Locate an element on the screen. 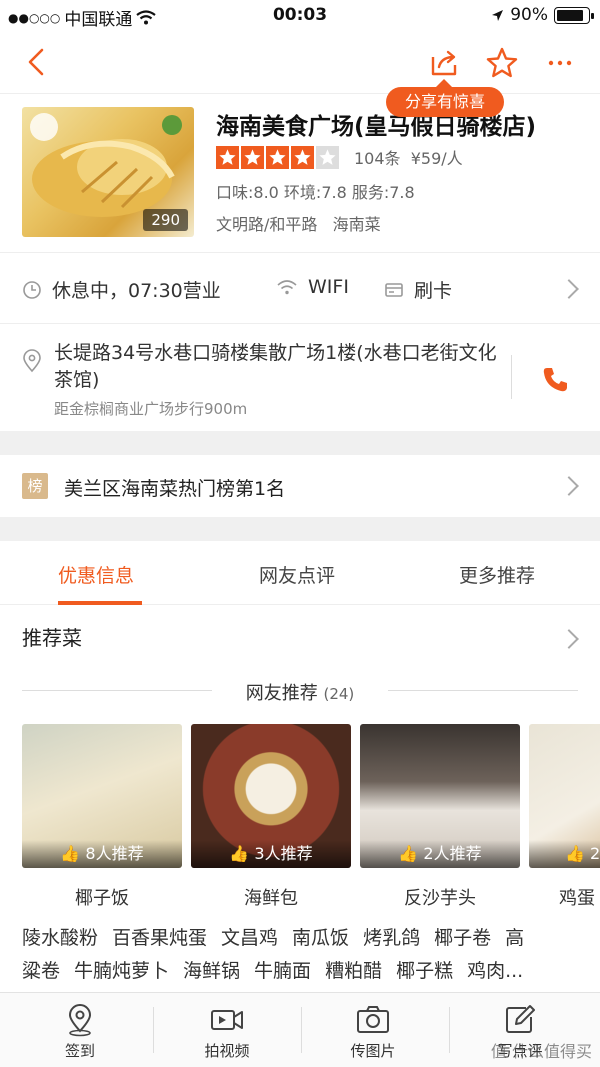 This screenshot has width=600, height=1067. dish-card: 👍 2人推荐 反沙芋头 is located at coordinates (440, 817).